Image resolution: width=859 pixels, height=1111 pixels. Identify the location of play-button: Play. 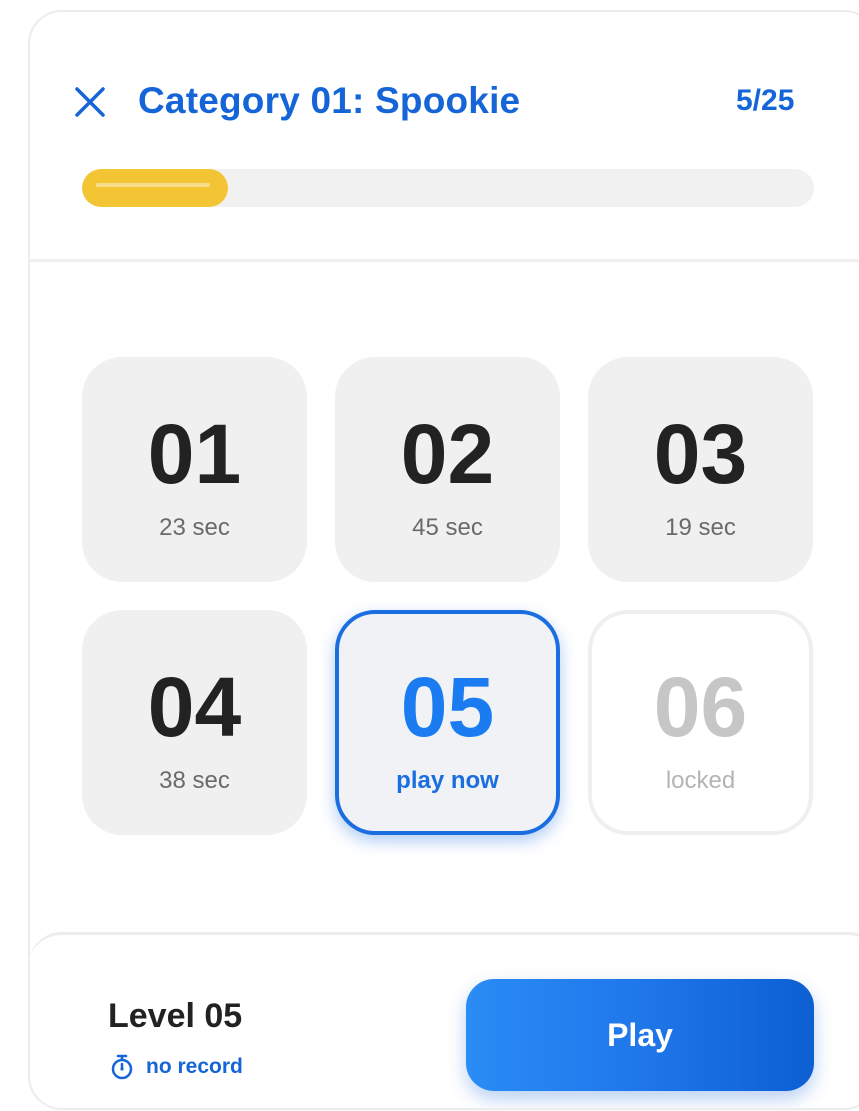
(640, 1035).